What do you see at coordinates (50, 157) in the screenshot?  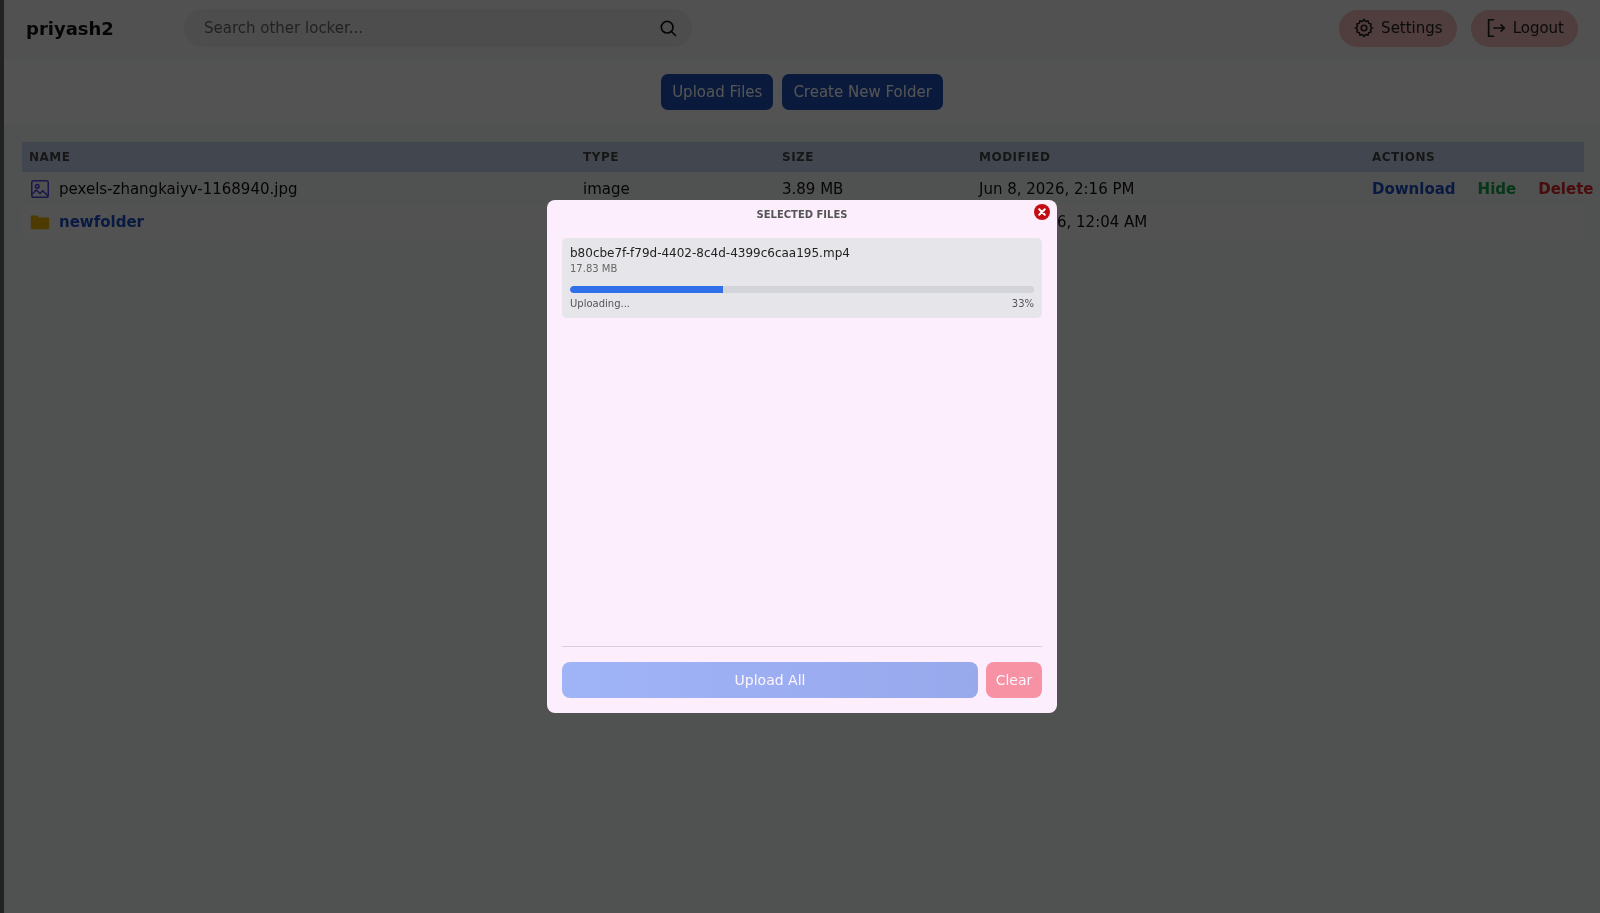 I see `column-header: NAME` at bounding box center [50, 157].